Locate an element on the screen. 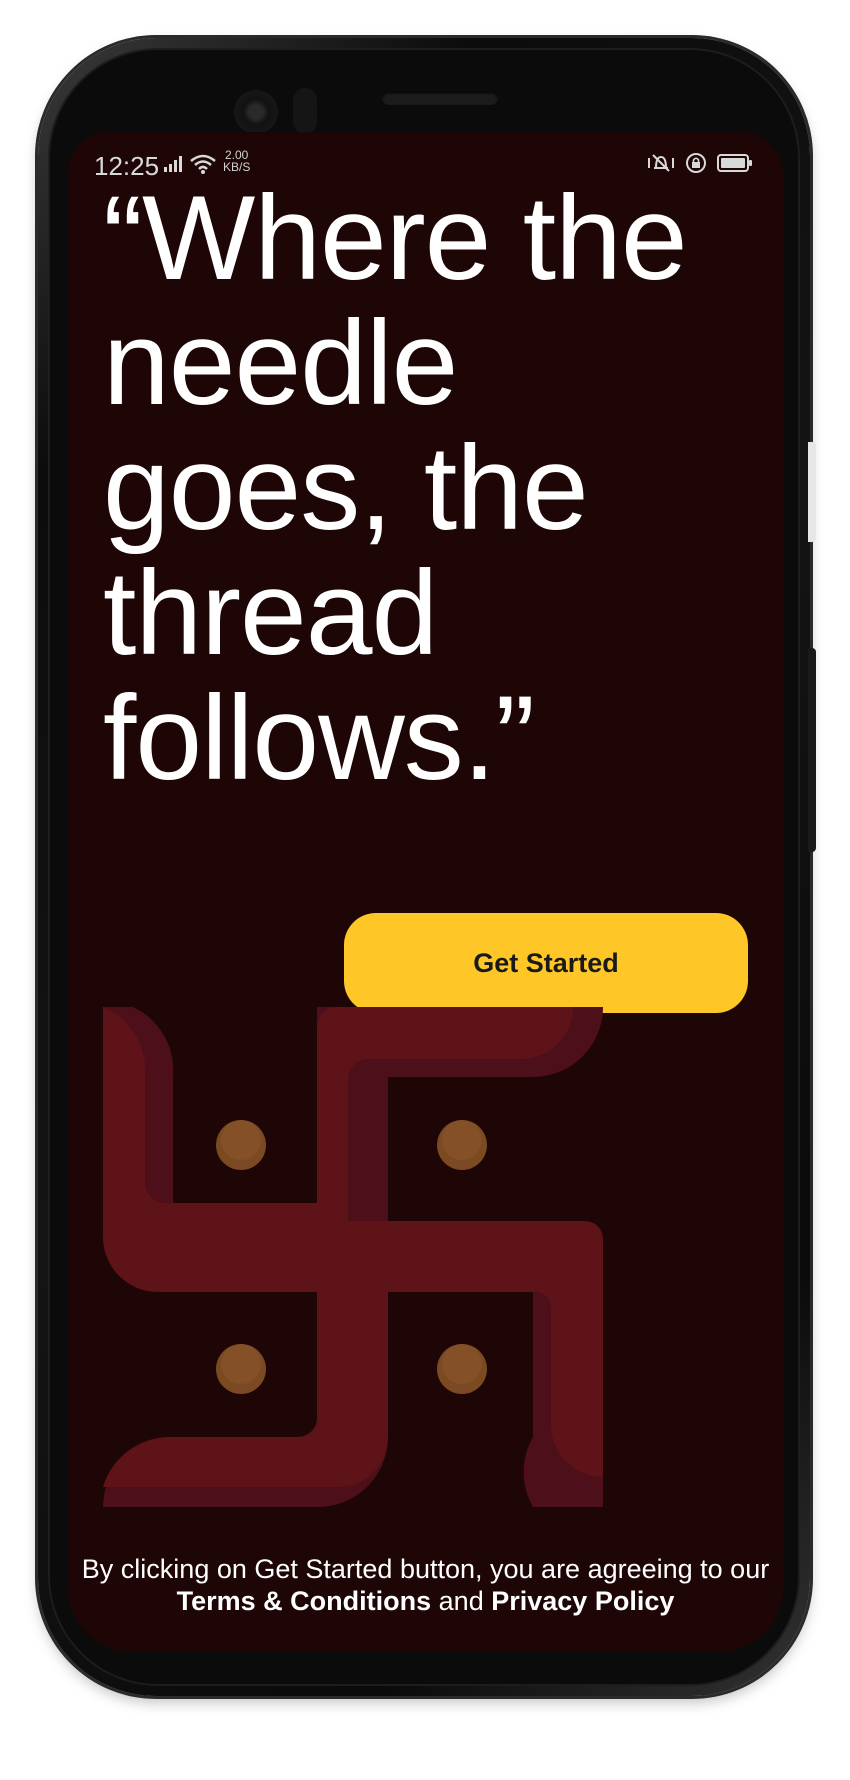 The width and height of the screenshot is (850, 1780). front-camera is located at coordinates (256, 112).